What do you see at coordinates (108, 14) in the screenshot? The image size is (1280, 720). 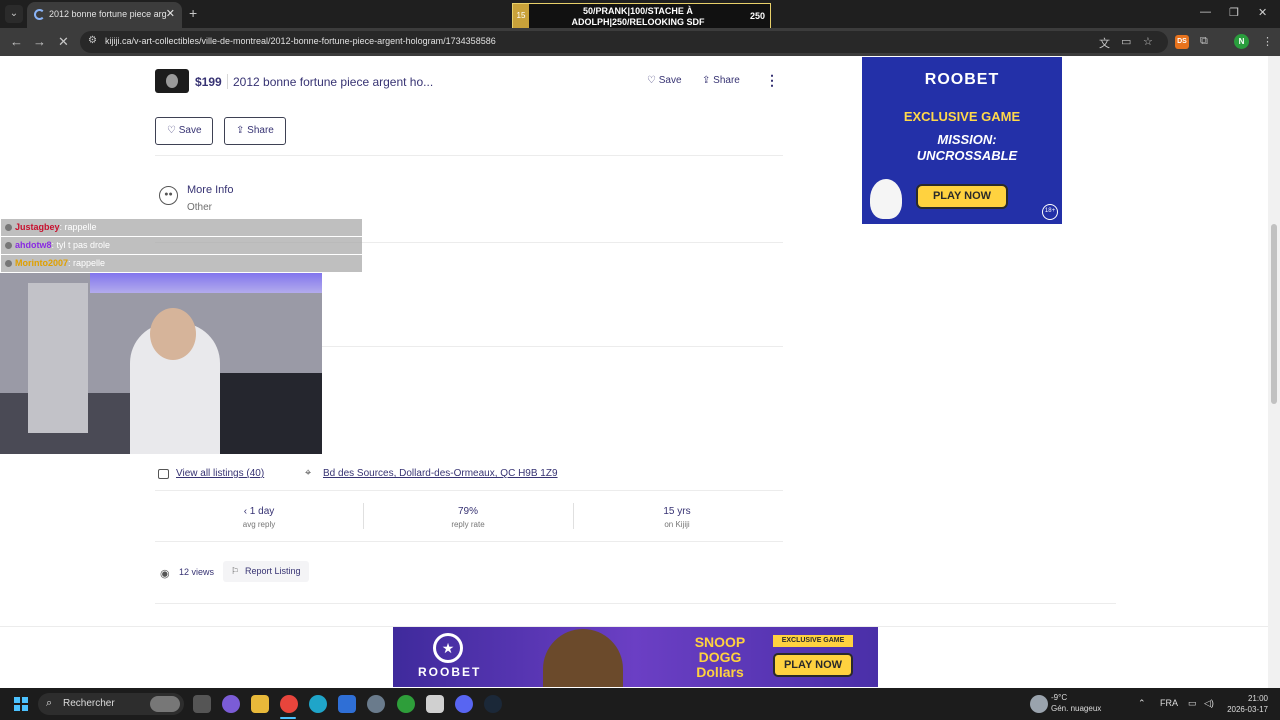 I see `tab-title: 2012 bonne fortune piece argent hologram` at bounding box center [108, 14].